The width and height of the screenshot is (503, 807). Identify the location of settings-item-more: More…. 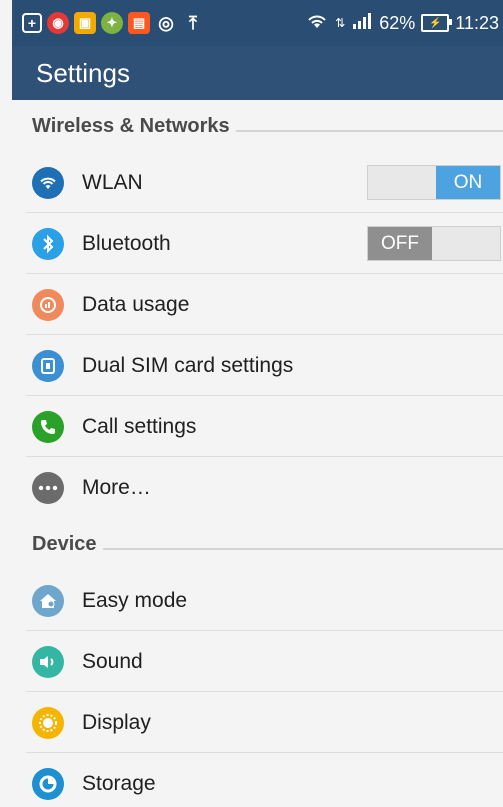
(257, 487).